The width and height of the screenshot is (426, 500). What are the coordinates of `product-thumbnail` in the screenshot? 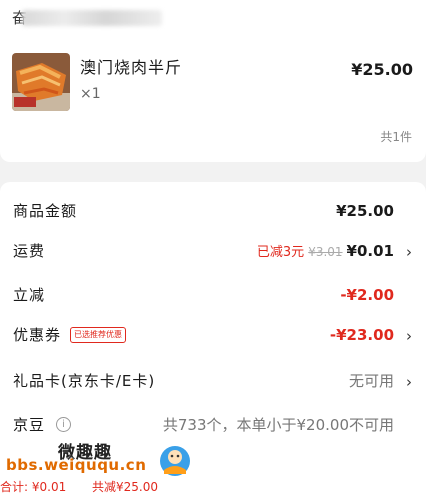 It's located at (41, 82).